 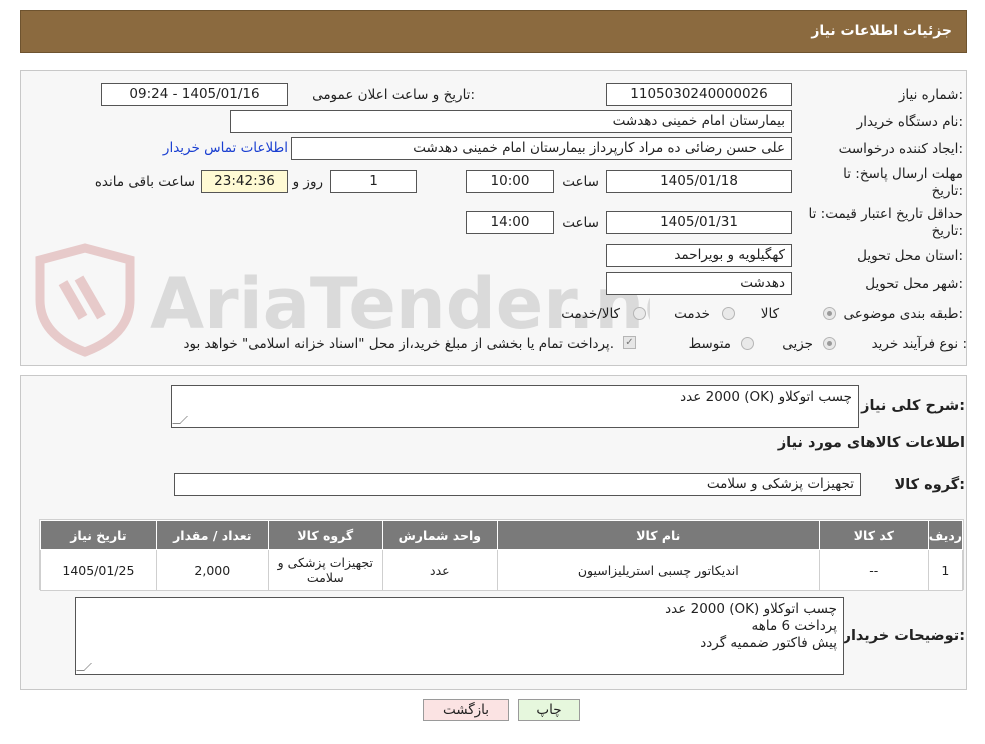 What do you see at coordinates (373, 181) in the screenshot?
I see `days-remaining-field: 1` at bounding box center [373, 181].